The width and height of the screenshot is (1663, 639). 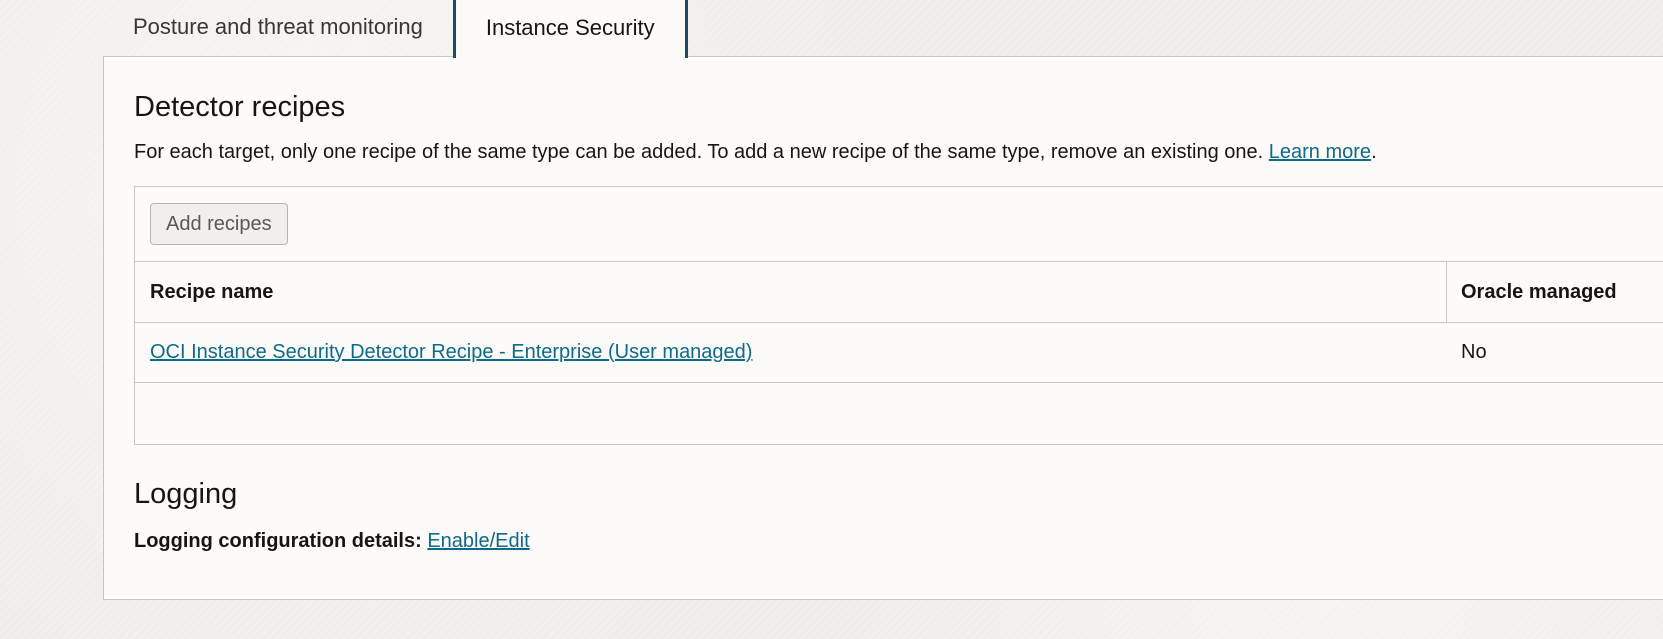 I want to click on description-suffix: ., so click(x=1374, y=152).